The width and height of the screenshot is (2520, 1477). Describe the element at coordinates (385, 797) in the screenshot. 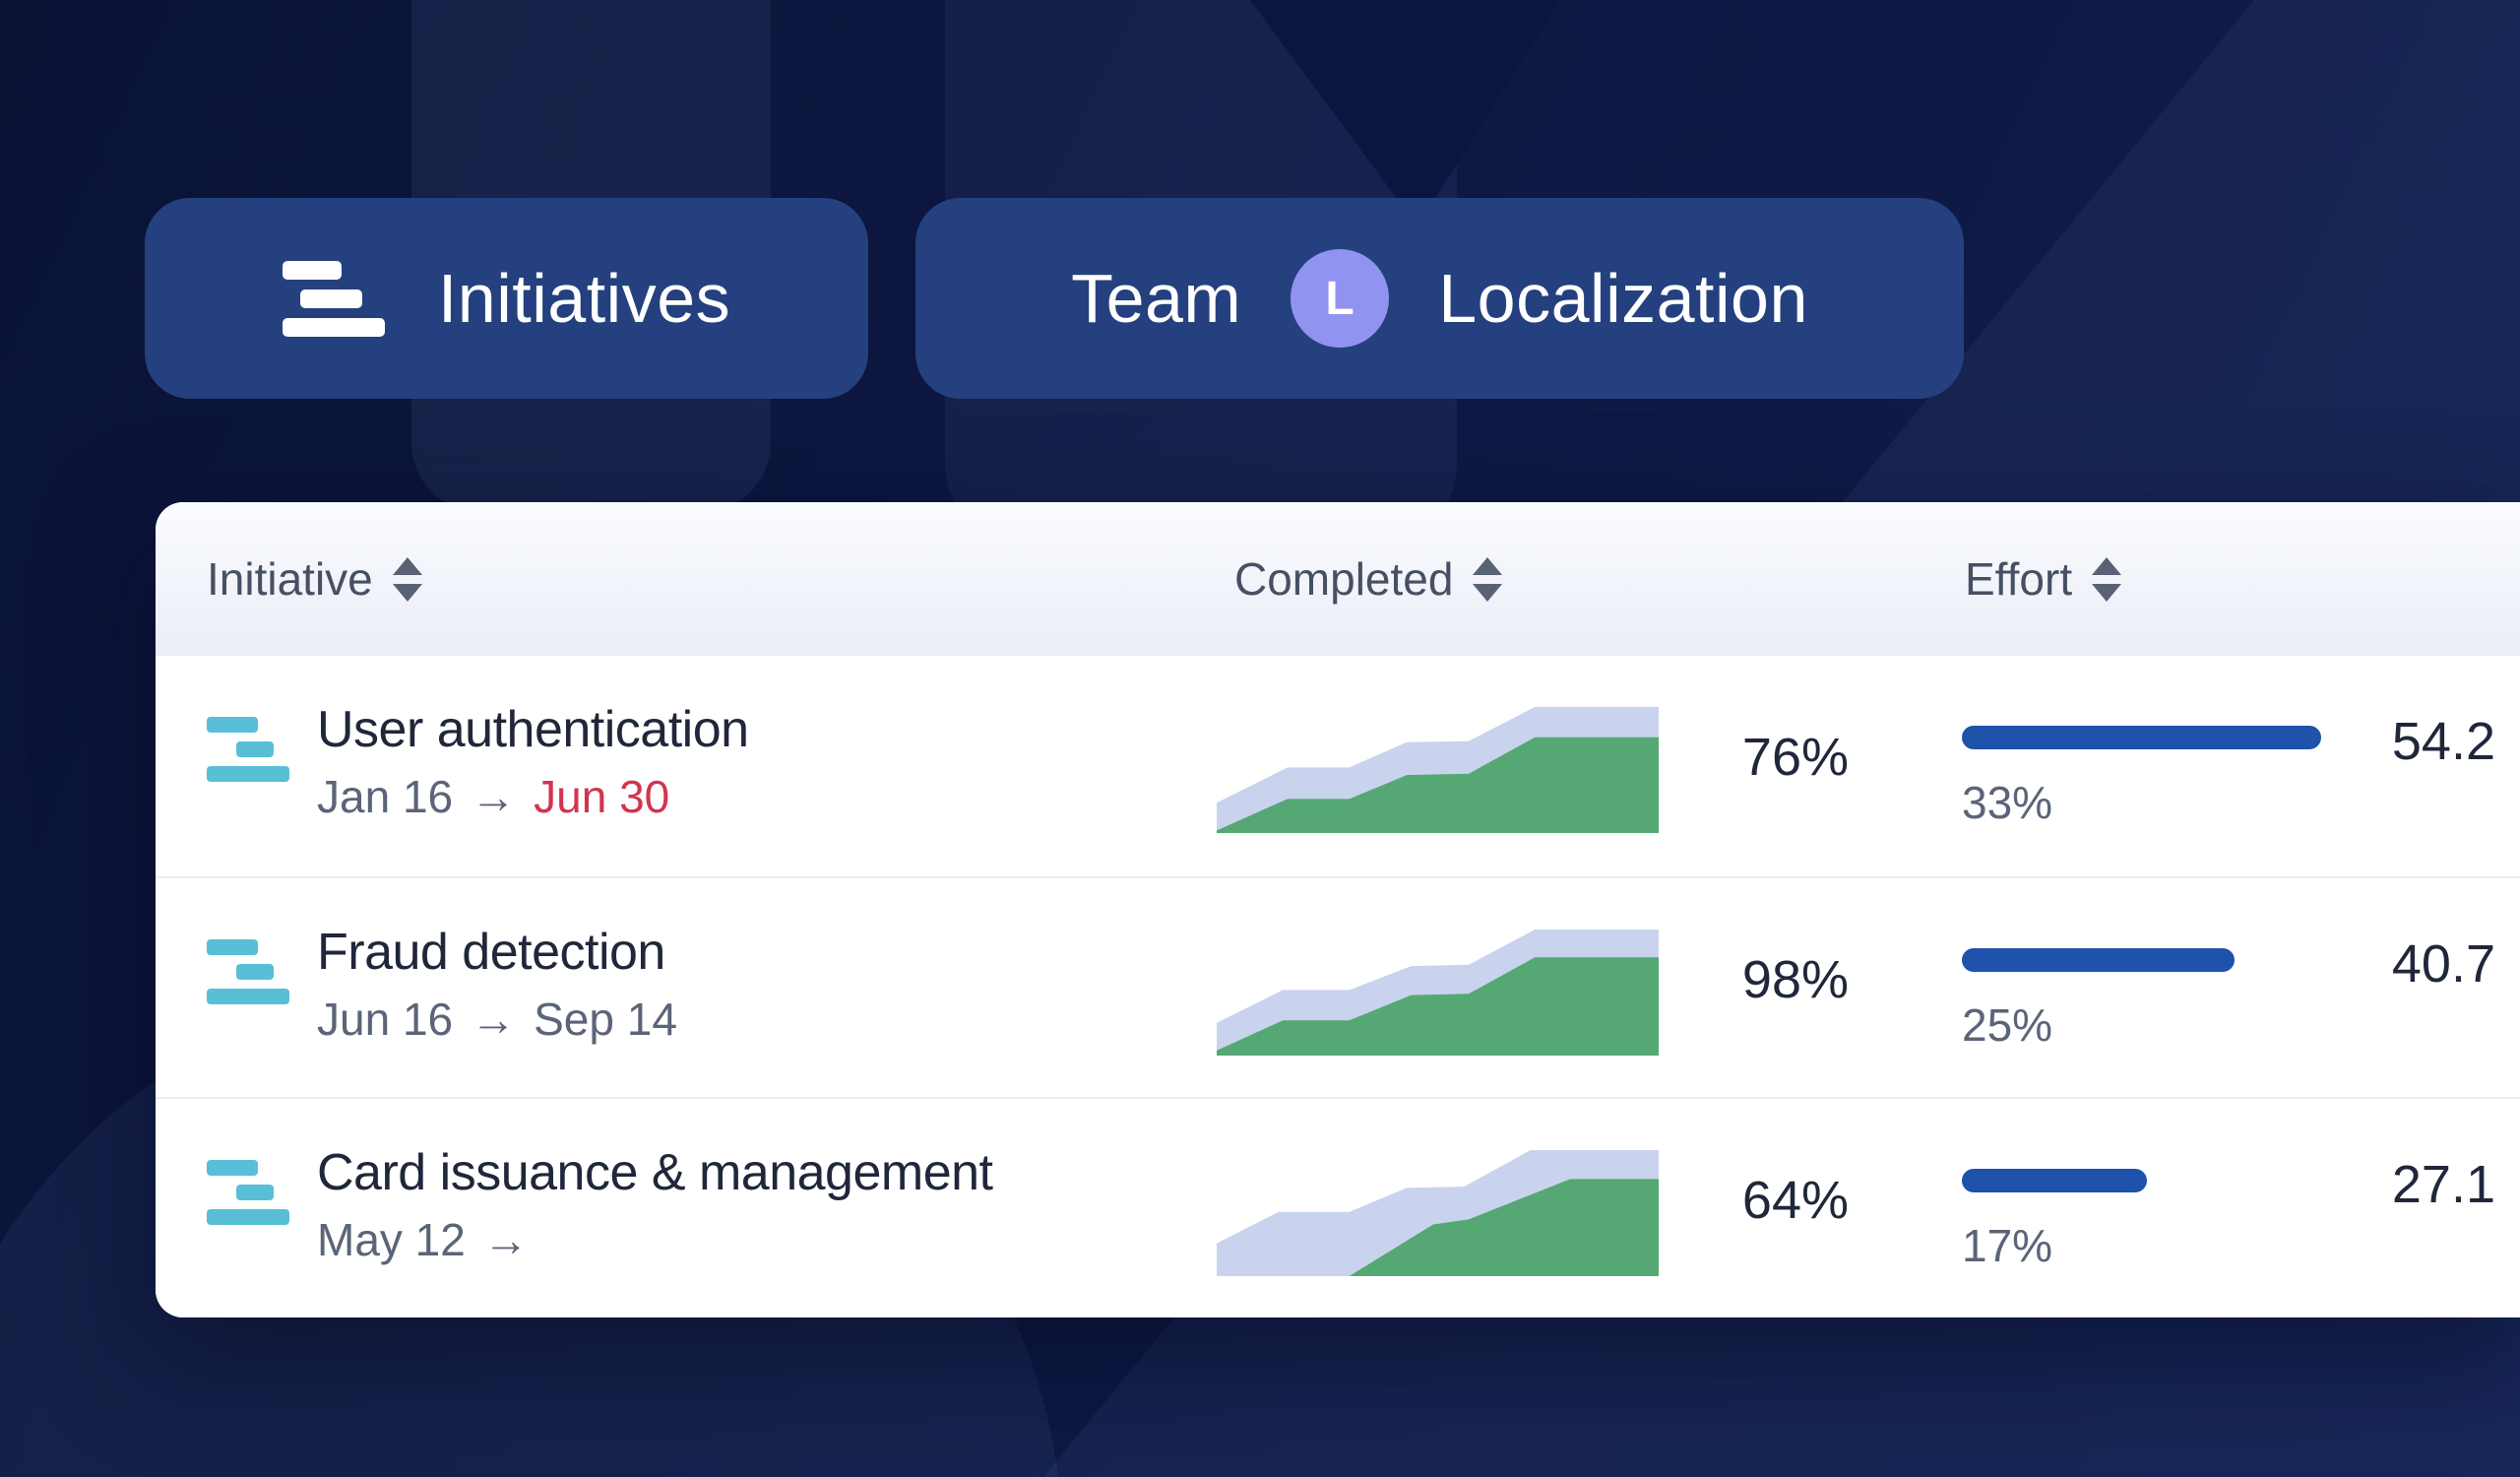

I see `date-start: Jan 16` at that location.